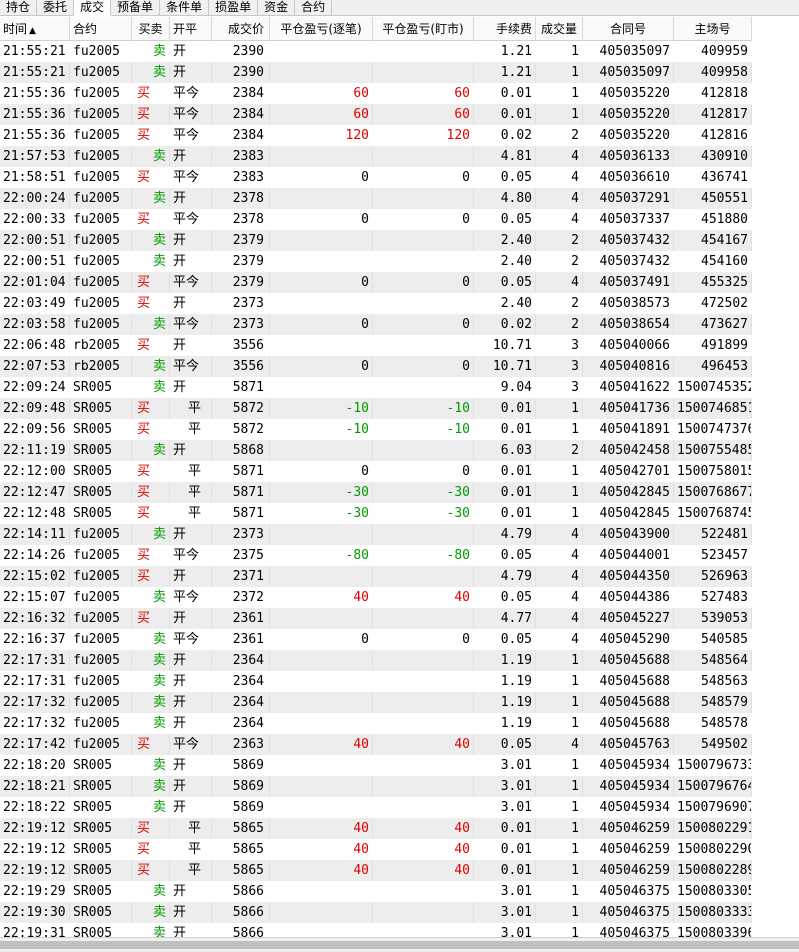 Image resolution: width=799 pixels, height=952 pixels. I want to click on horizontal-scrollbar, so click(399, 944).